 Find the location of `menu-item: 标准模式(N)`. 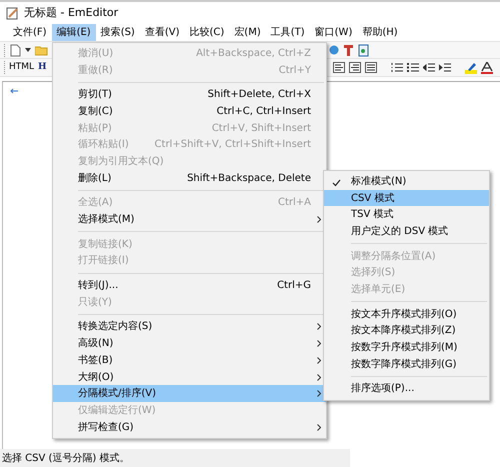

menu-item: 标准模式(N) is located at coordinates (406, 181).